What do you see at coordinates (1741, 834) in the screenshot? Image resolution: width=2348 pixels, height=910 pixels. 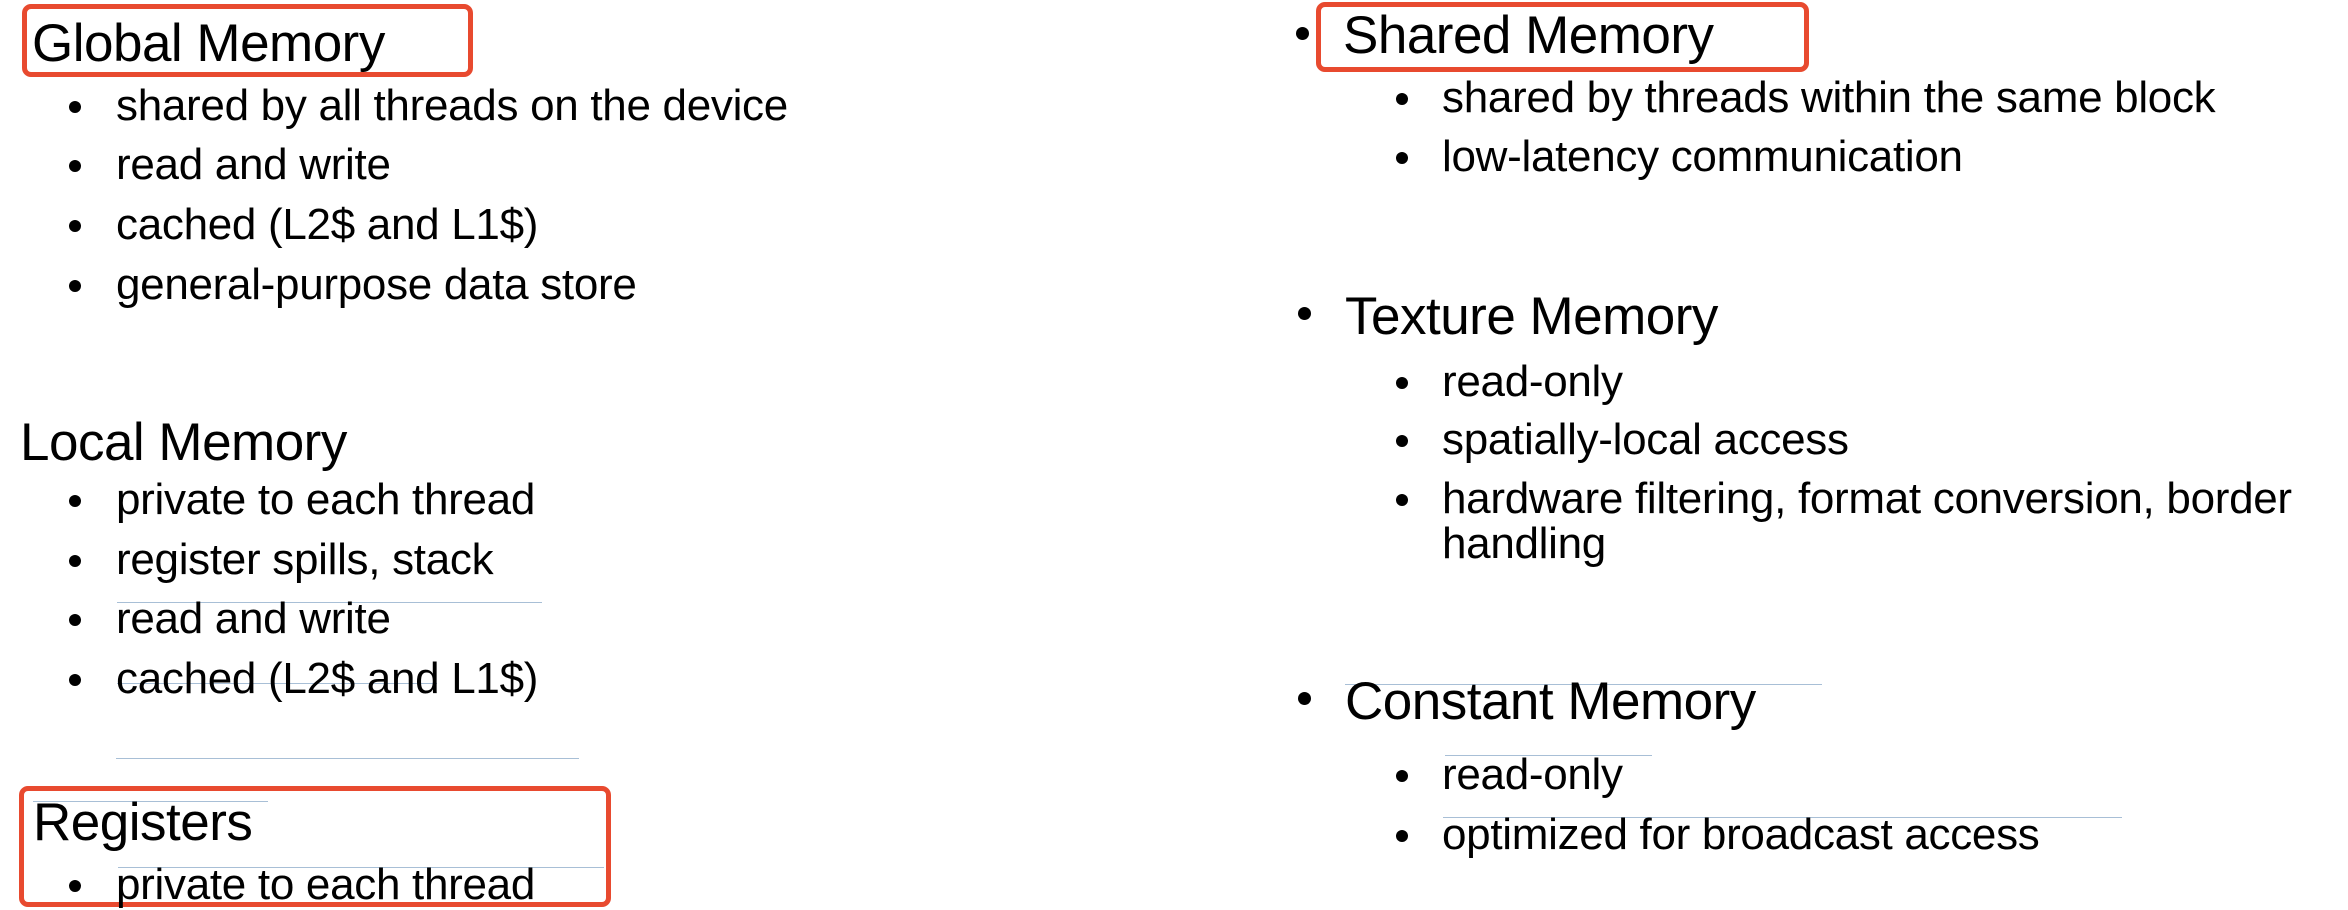 I see `list-item: optimized for broadcast access` at bounding box center [1741, 834].